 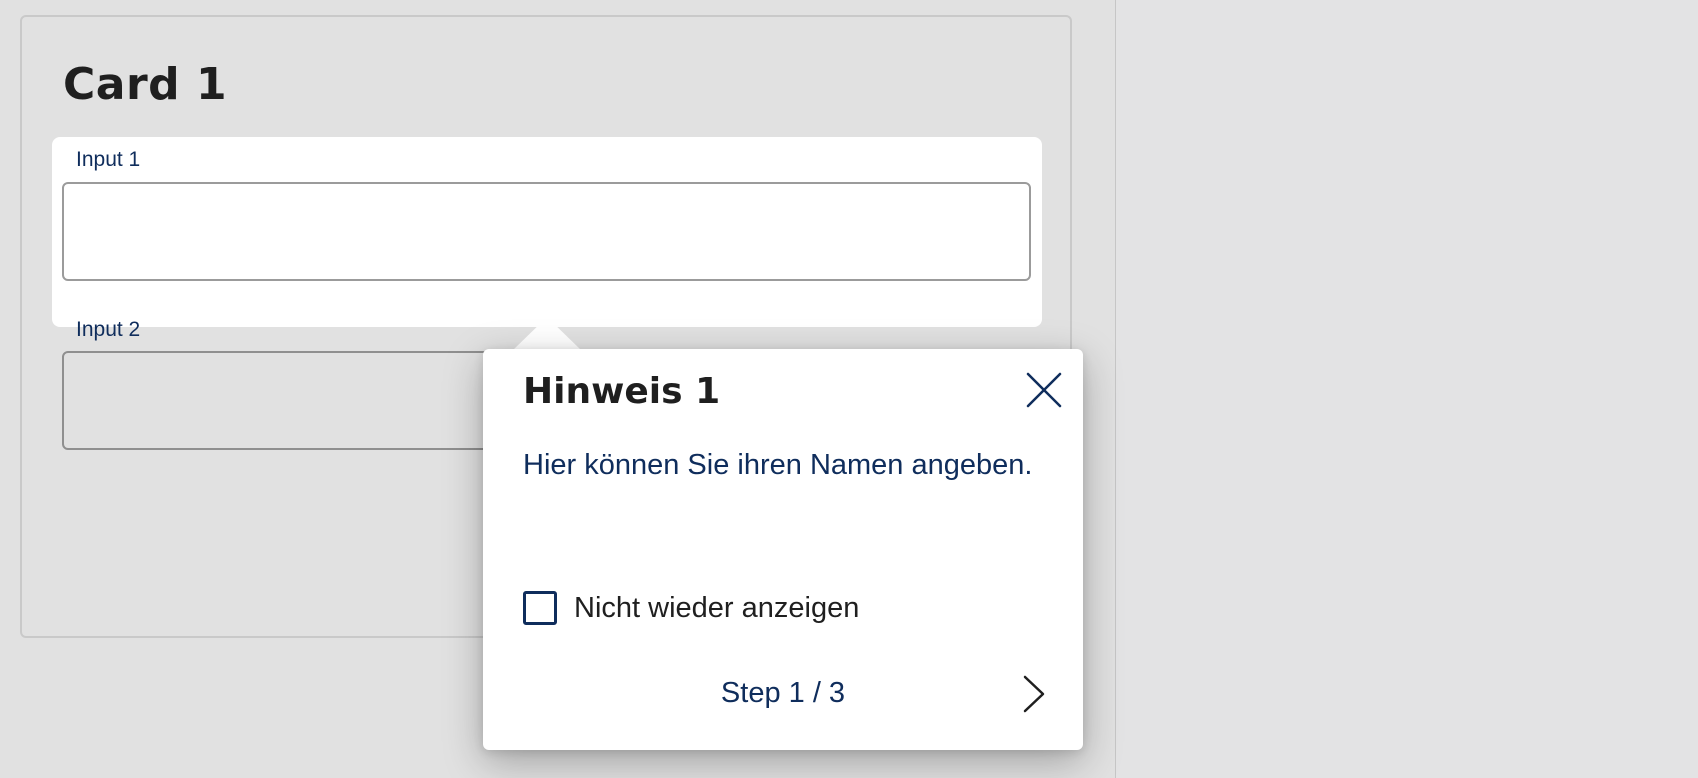 I want to click on next-step-button, so click(x=1033, y=694).